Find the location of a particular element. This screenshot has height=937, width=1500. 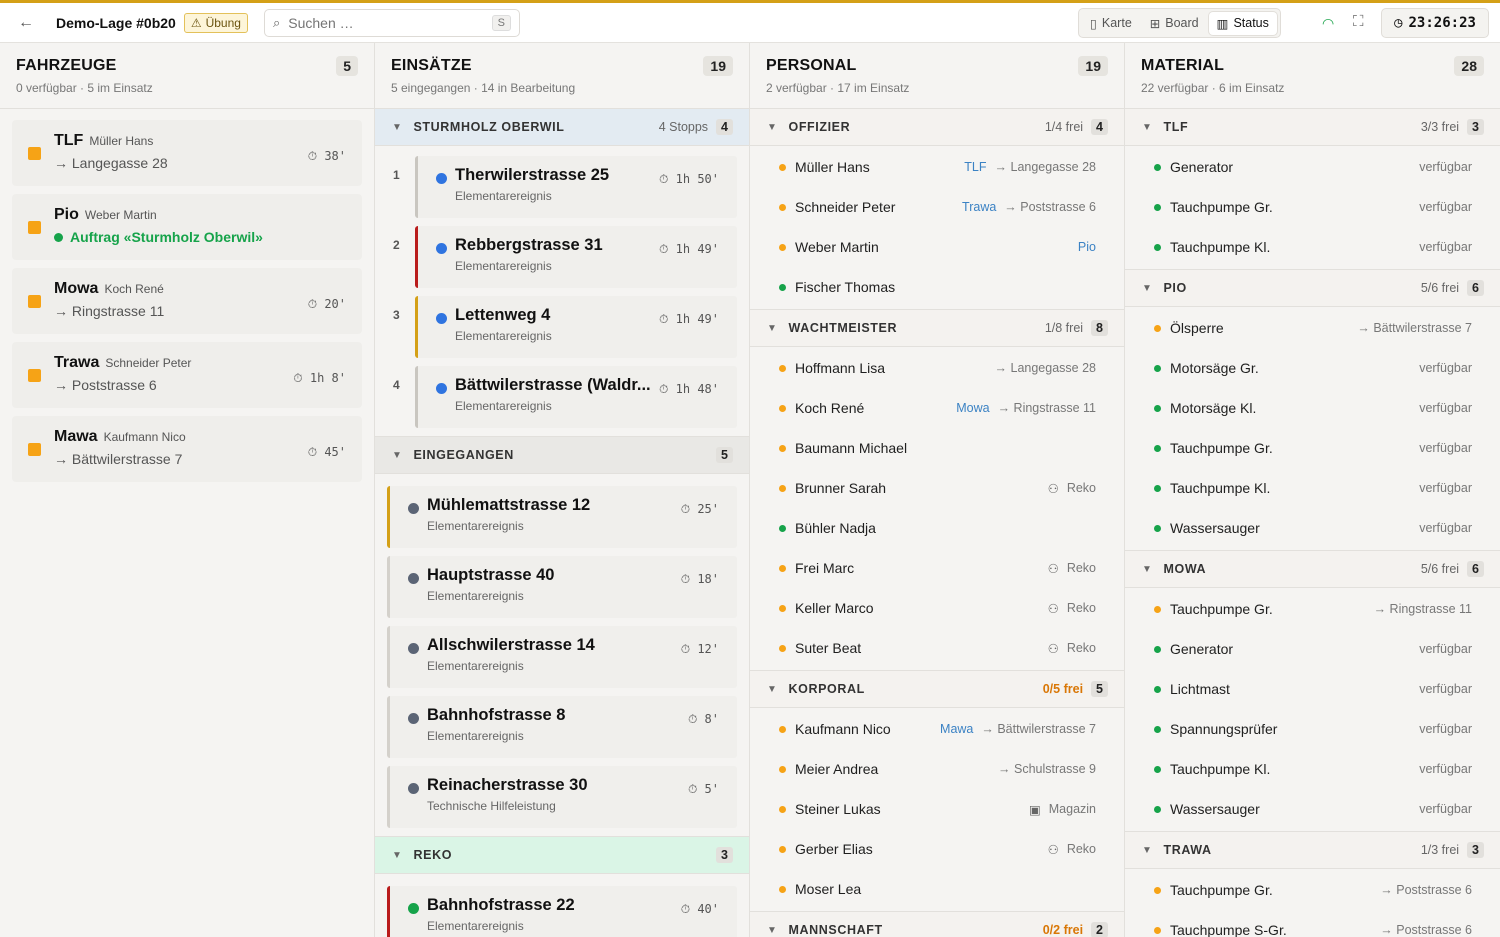

person-vehicle: Mawa is located at coordinates (956, 729).